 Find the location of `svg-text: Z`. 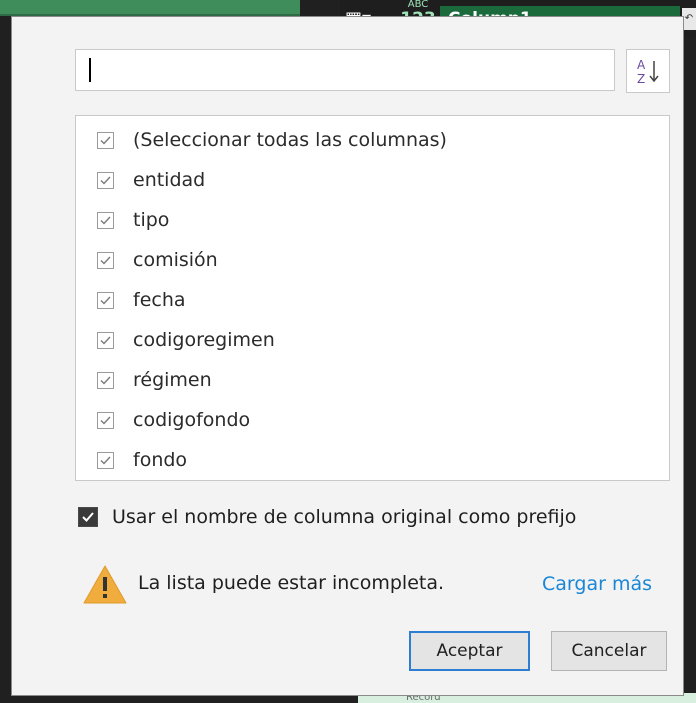

svg-text: Z is located at coordinates (641, 79).